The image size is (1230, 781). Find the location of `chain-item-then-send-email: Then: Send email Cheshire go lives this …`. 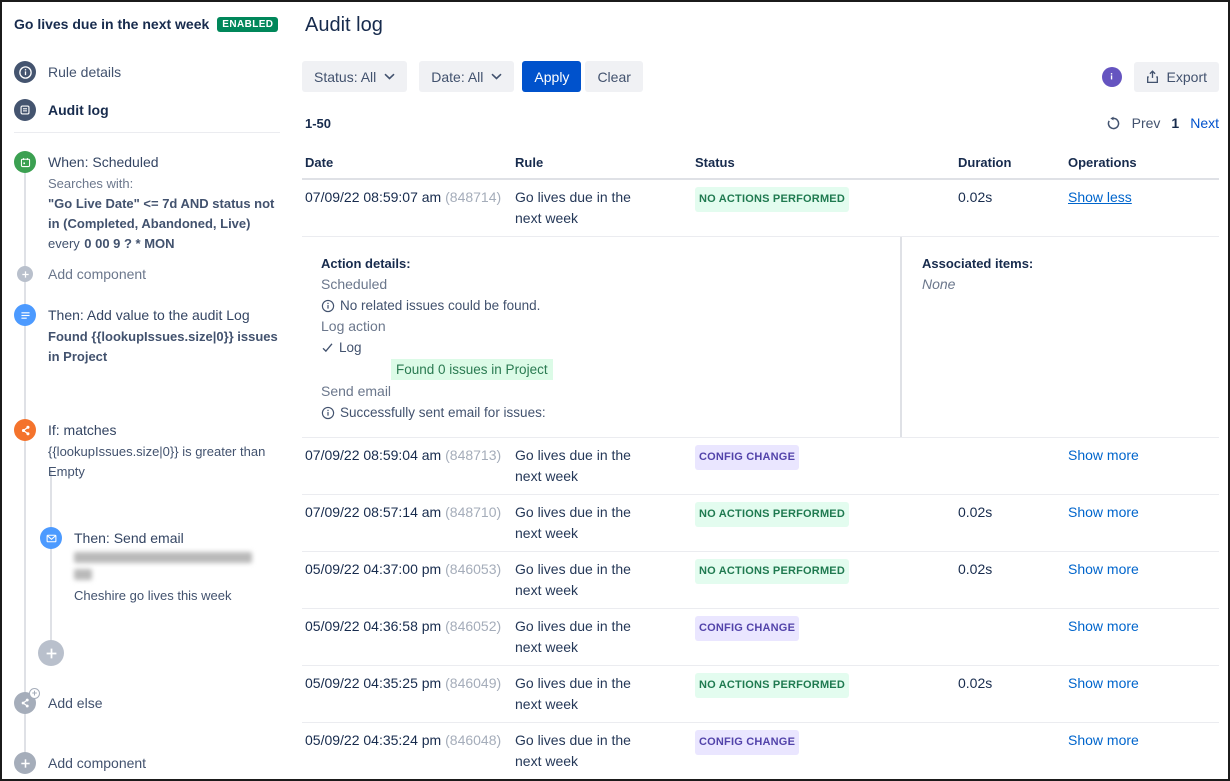

chain-item-then-send-email: Then: Send email Cheshire go lives this … is located at coordinates (174, 568).